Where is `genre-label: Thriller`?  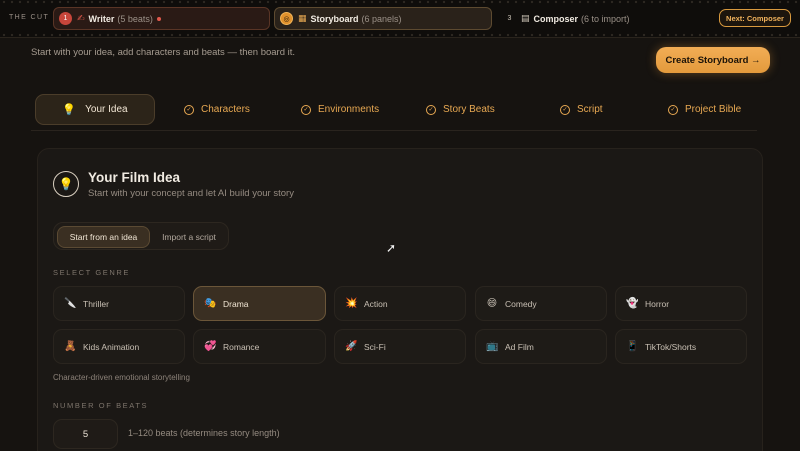 genre-label: Thriller is located at coordinates (96, 303).